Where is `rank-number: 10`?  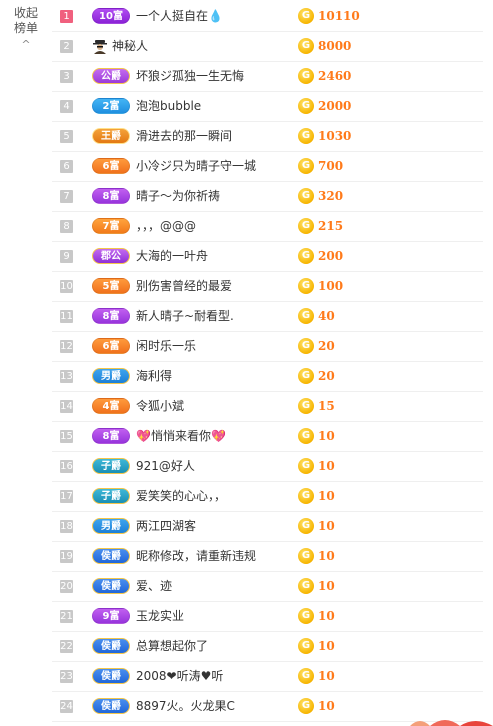
rank-number: 10 is located at coordinates (66, 286).